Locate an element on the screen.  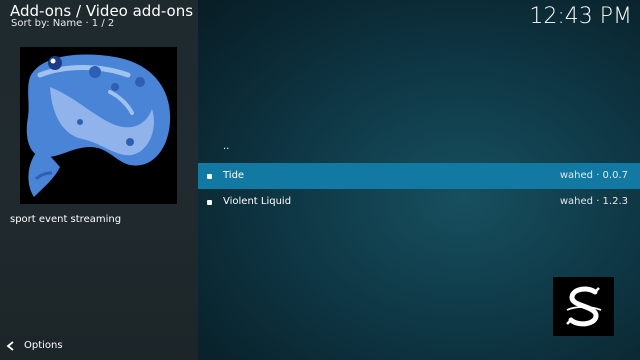
s-logo-icon is located at coordinates (583, 306).